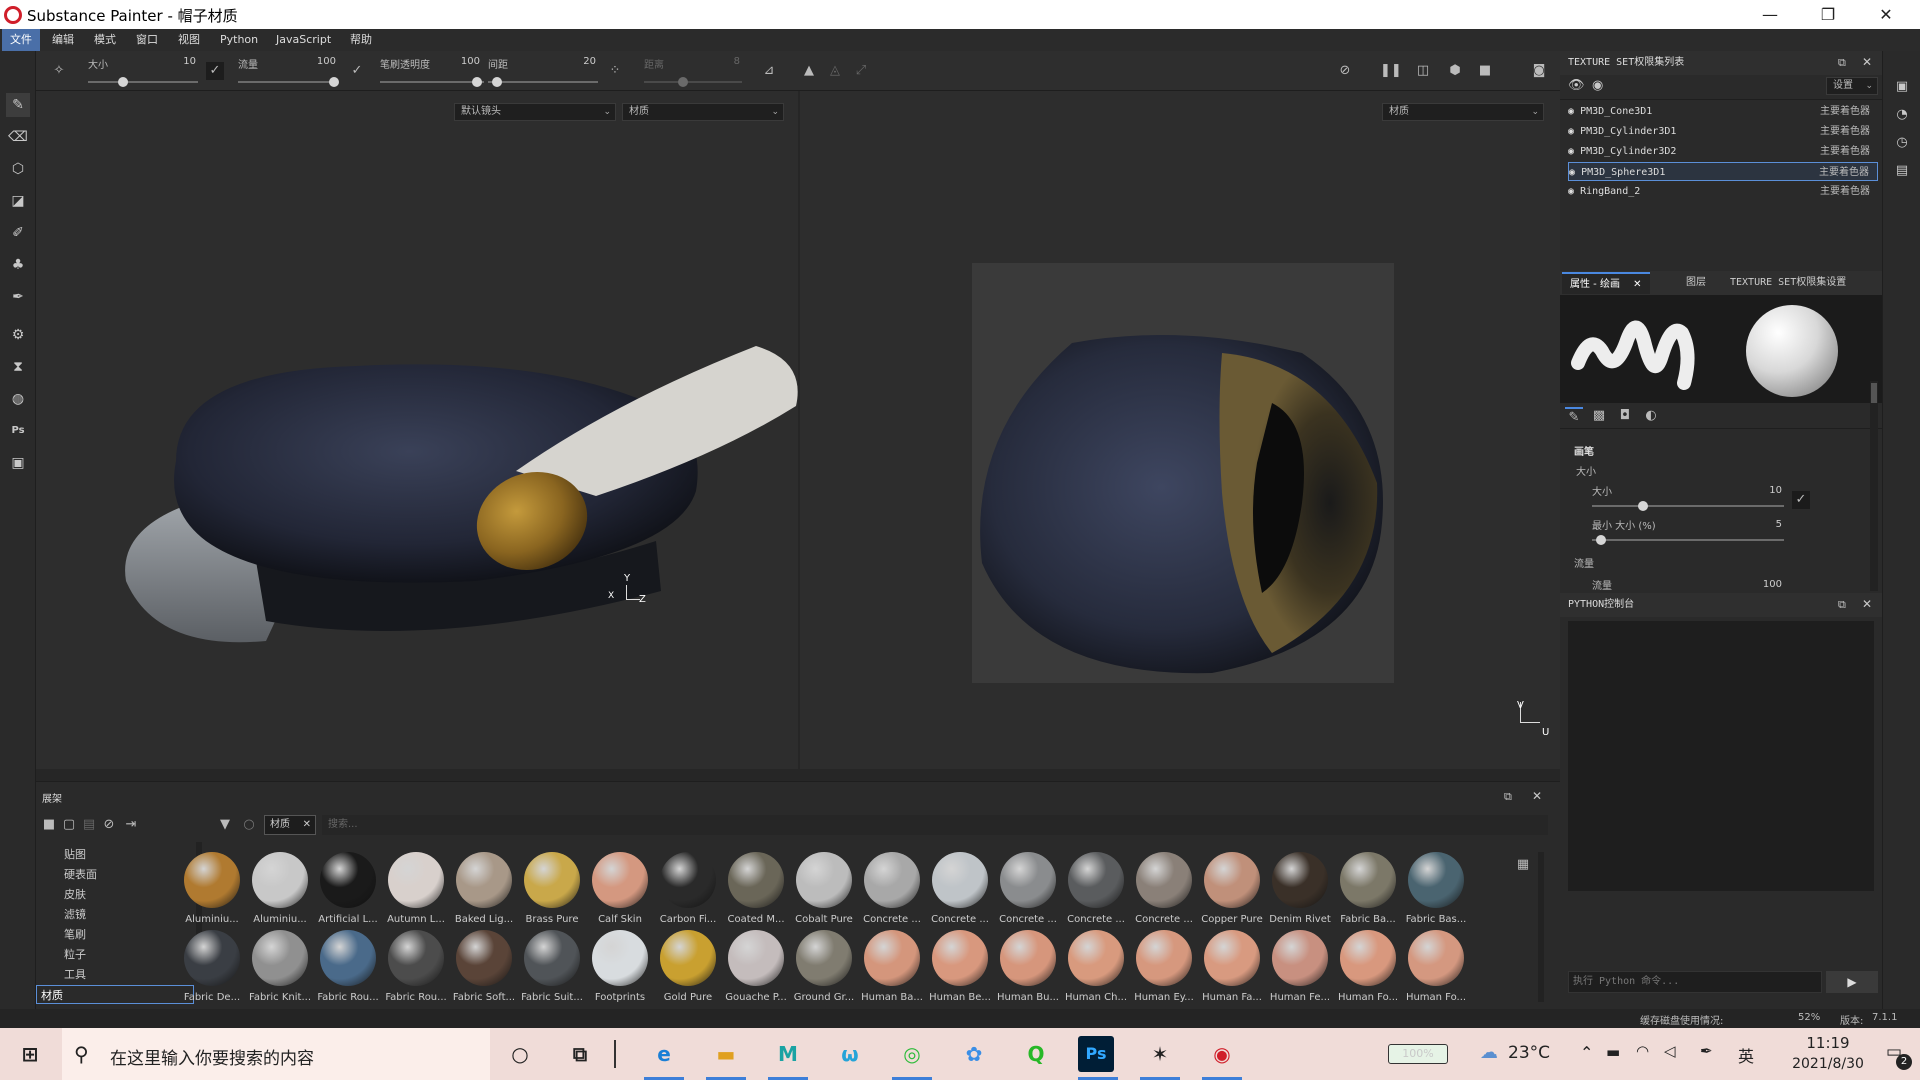 Image resolution: width=1920 pixels, height=1080 pixels. I want to click on size-slider-knob, so click(123, 82).